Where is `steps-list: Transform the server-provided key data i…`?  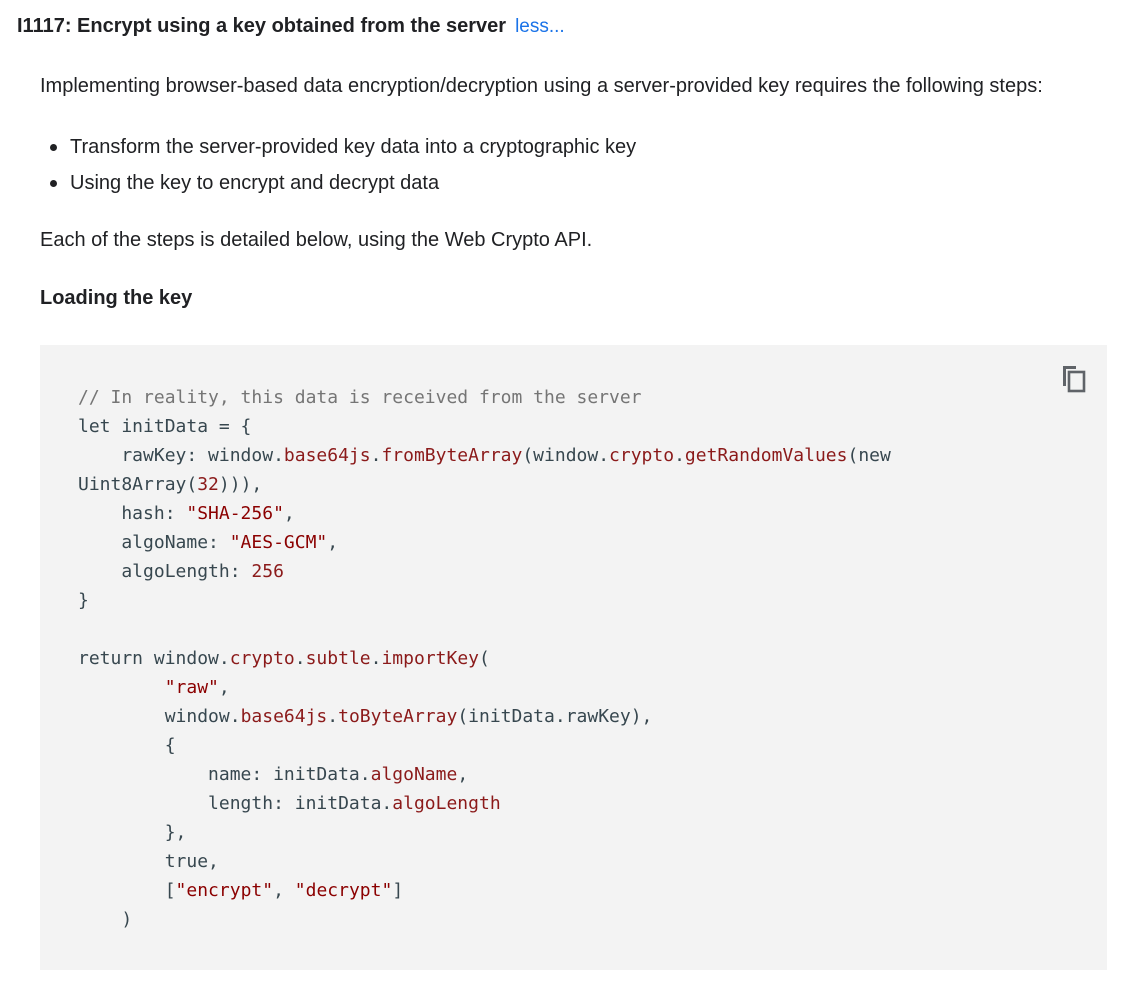
steps-list: Transform the server-provided key data i… is located at coordinates (342, 169).